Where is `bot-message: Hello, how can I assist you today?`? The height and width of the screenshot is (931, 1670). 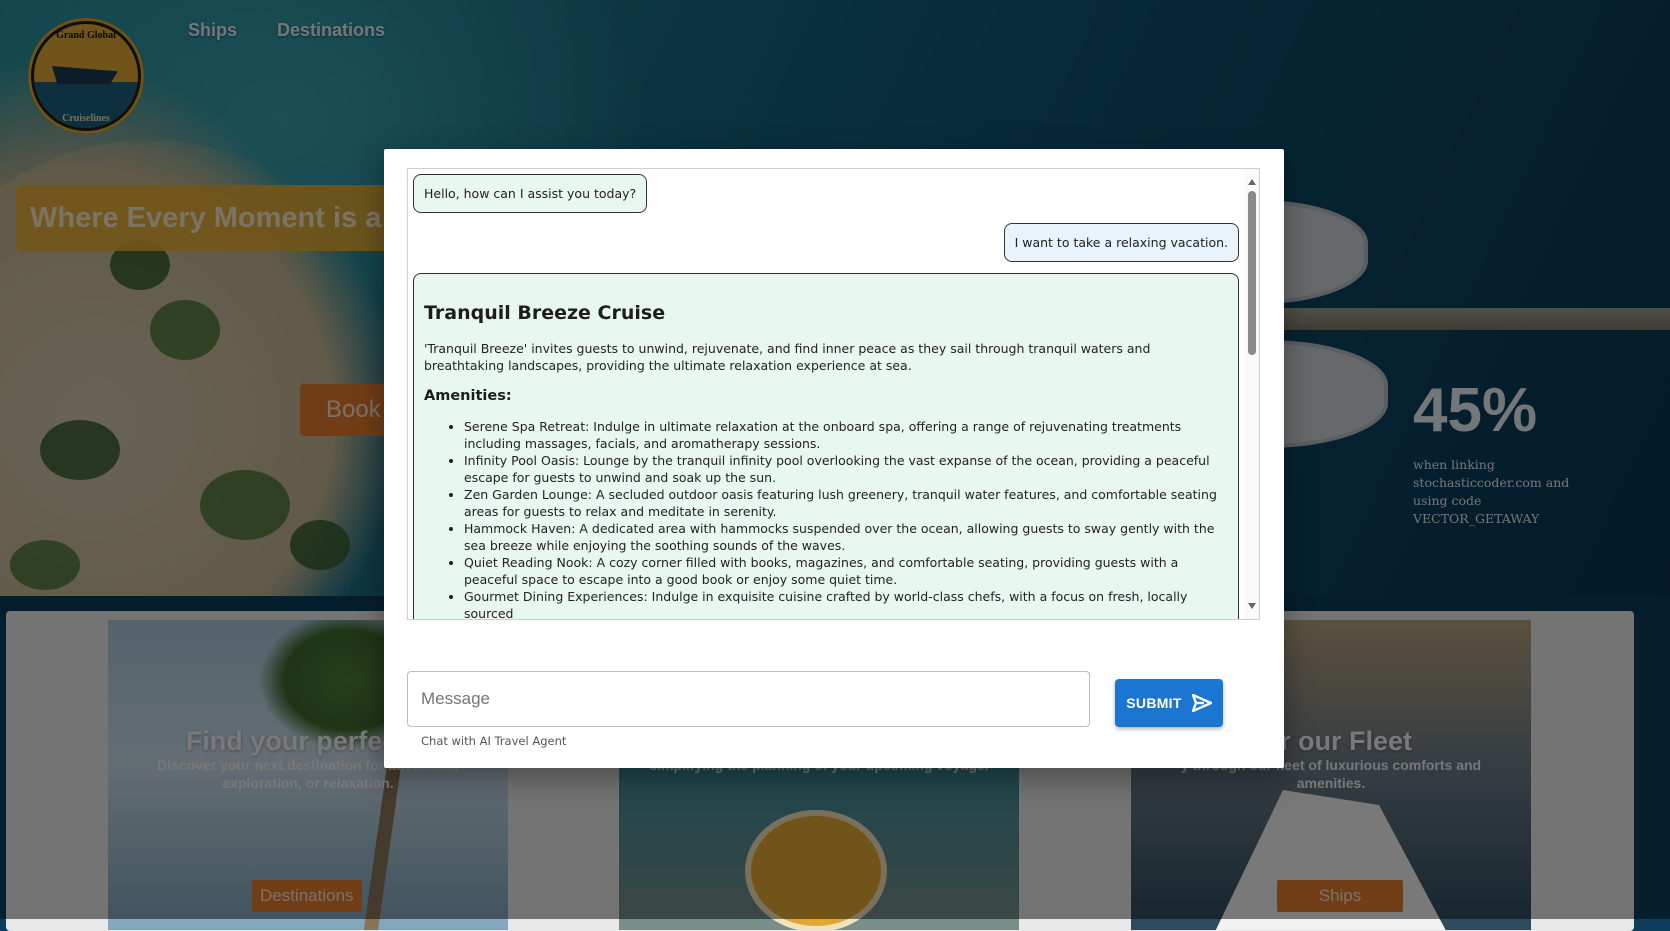
bot-message: Hello, how can I assist you today? is located at coordinates (530, 193).